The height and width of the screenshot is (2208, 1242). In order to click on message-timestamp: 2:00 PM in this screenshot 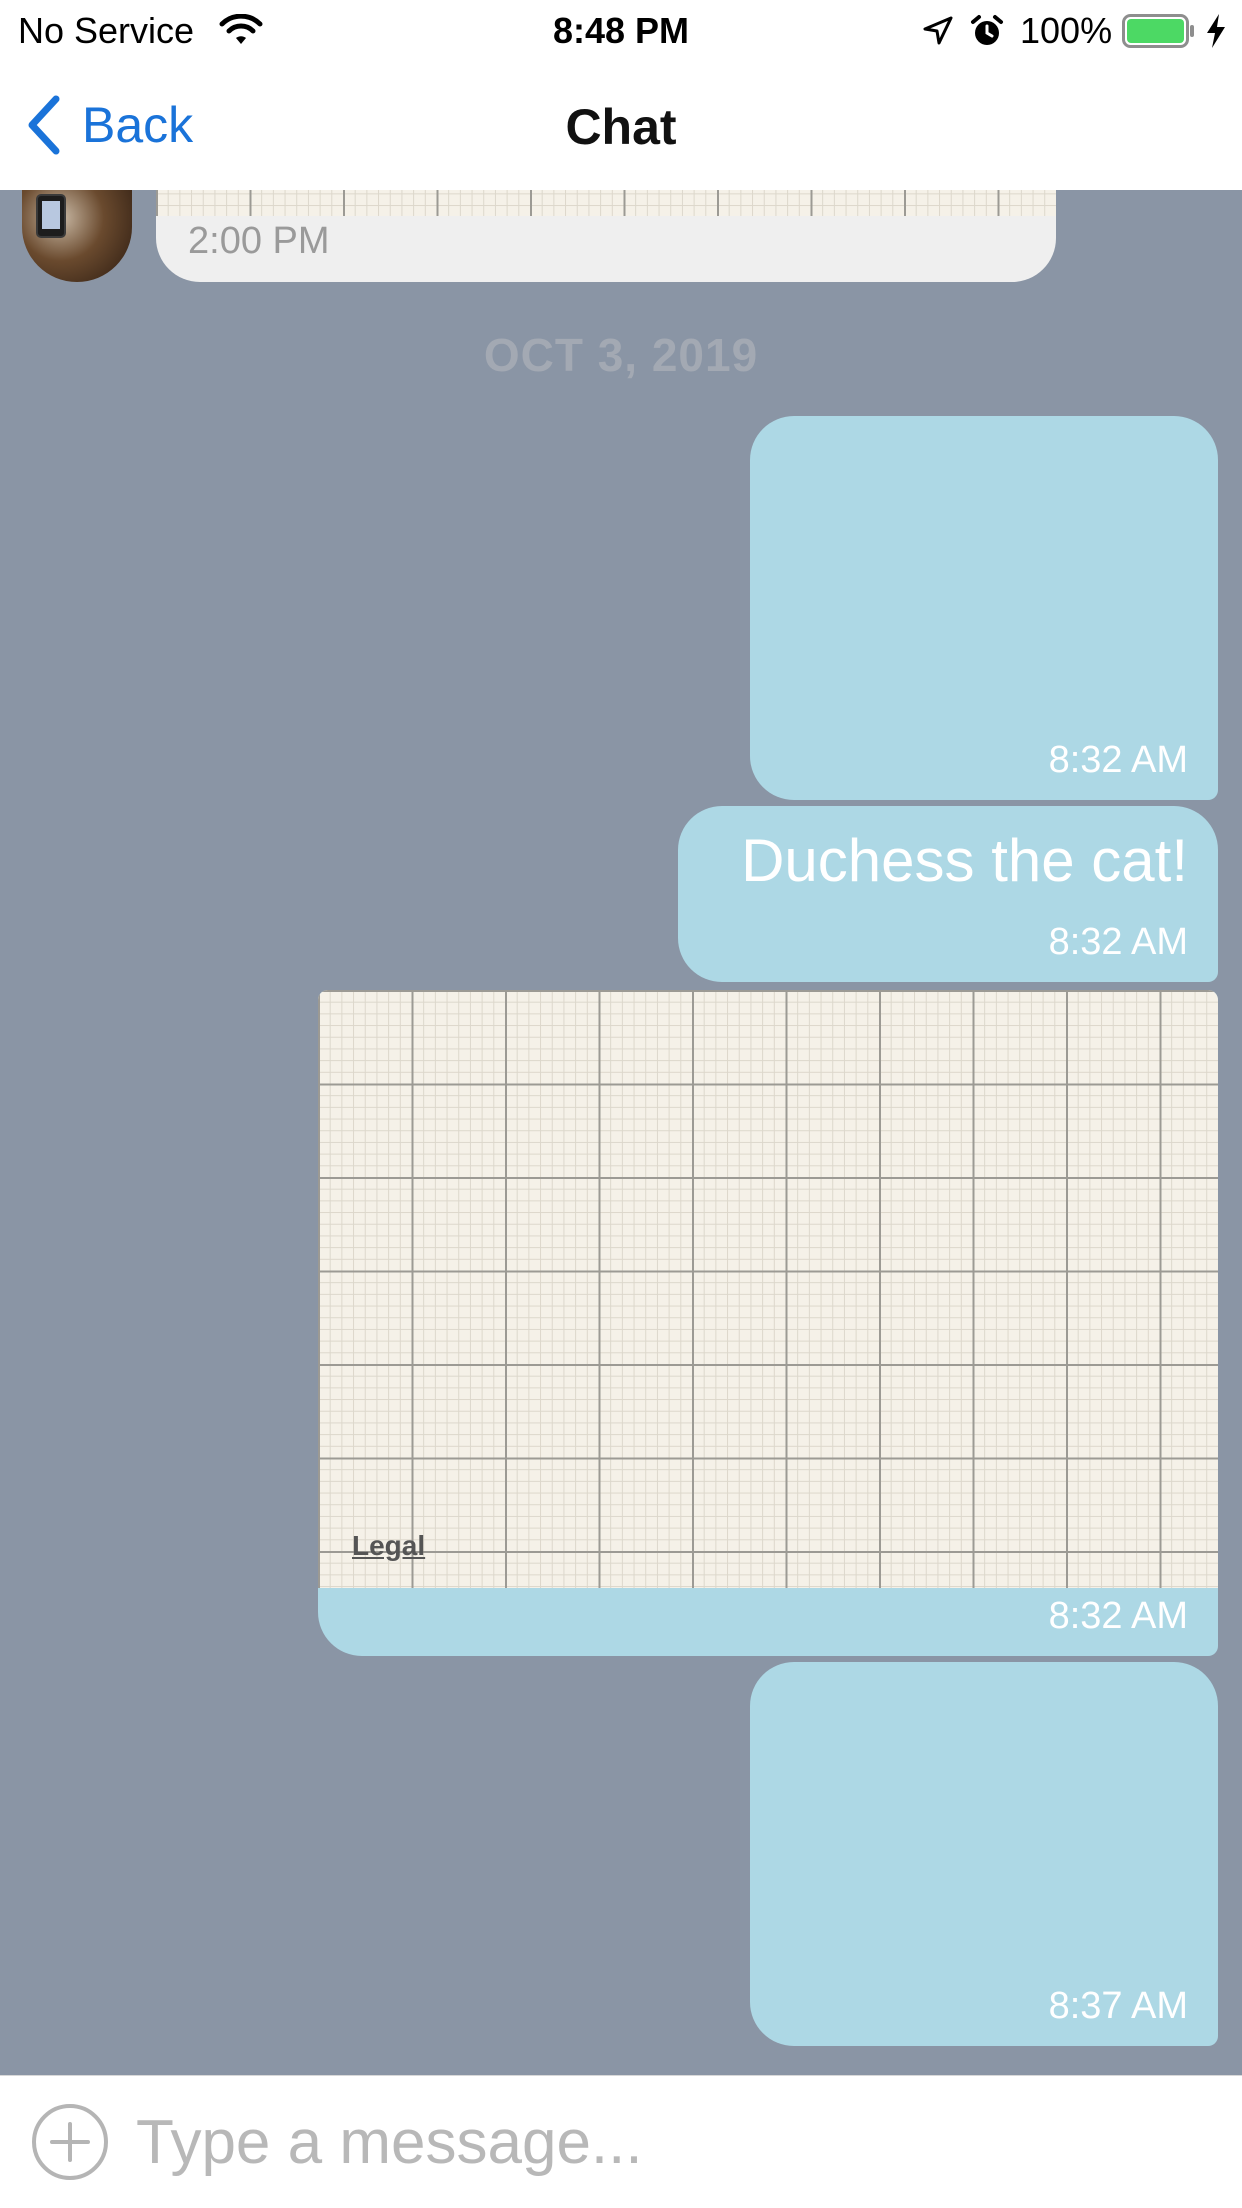, I will do `click(259, 241)`.